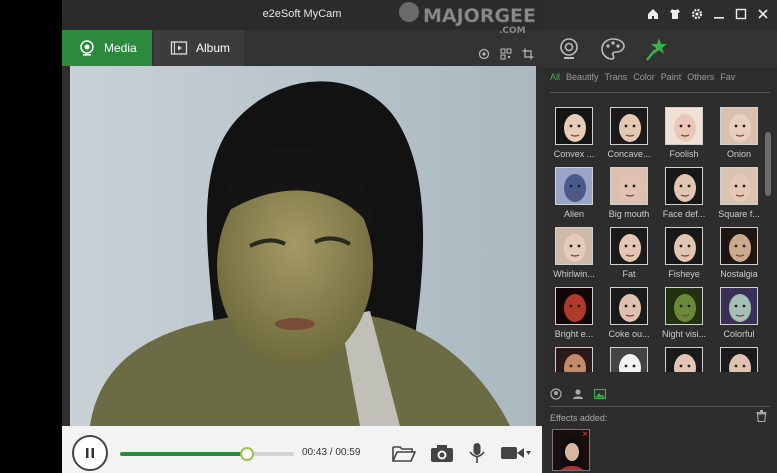 Image resolution: width=777 pixels, height=473 pixels. What do you see at coordinates (741, 14) in the screenshot?
I see `maximize-icon` at bounding box center [741, 14].